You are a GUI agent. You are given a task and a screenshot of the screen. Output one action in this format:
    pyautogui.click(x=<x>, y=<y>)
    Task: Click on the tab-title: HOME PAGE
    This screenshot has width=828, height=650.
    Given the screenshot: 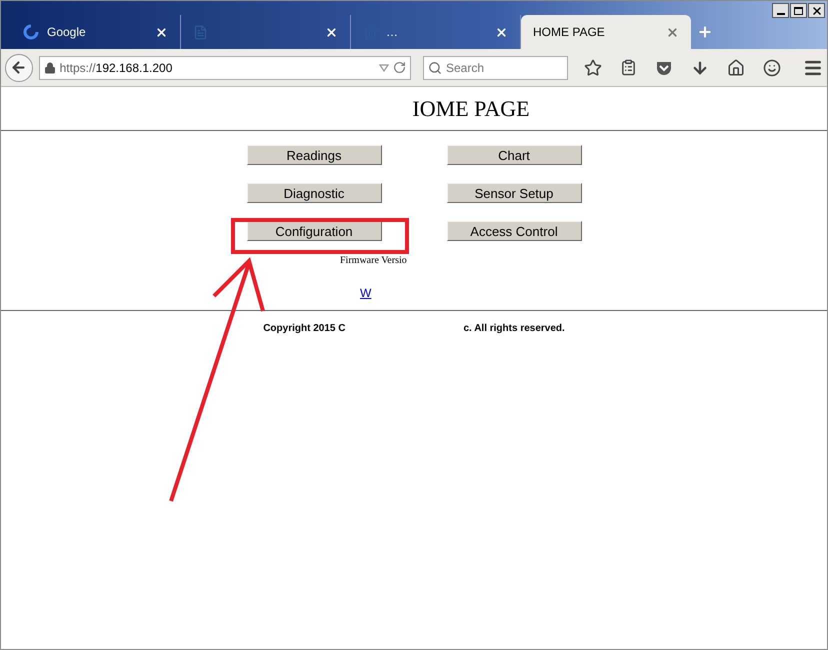 What is the action you would take?
    pyautogui.click(x=569, y=32)
    